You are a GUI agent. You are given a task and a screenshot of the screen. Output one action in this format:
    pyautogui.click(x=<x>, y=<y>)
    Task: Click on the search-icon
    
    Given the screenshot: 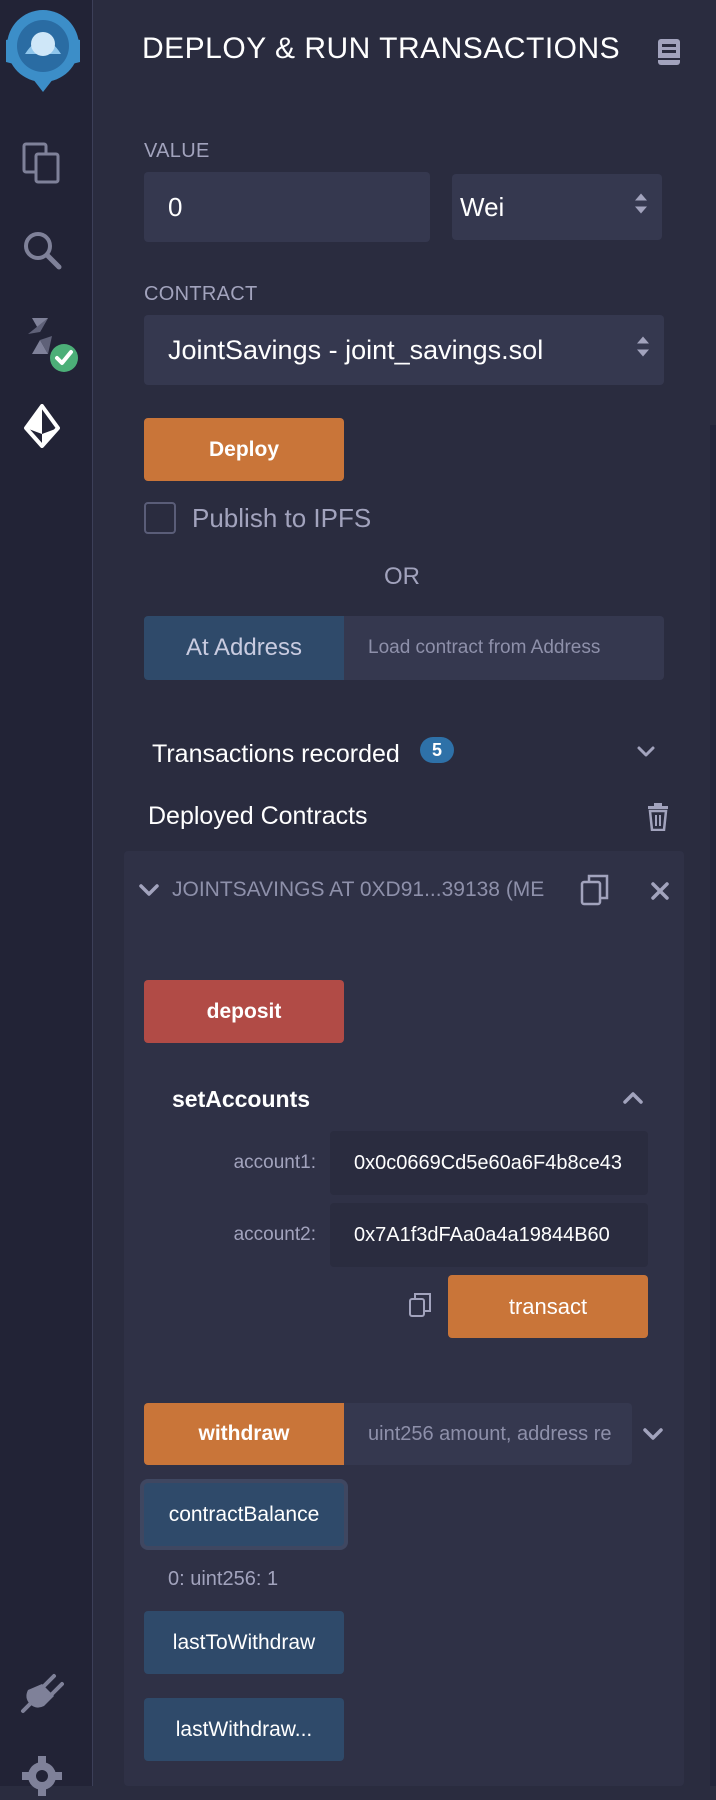 What is the action you would take?
    pyautogui.click(x=42, y=250)
    